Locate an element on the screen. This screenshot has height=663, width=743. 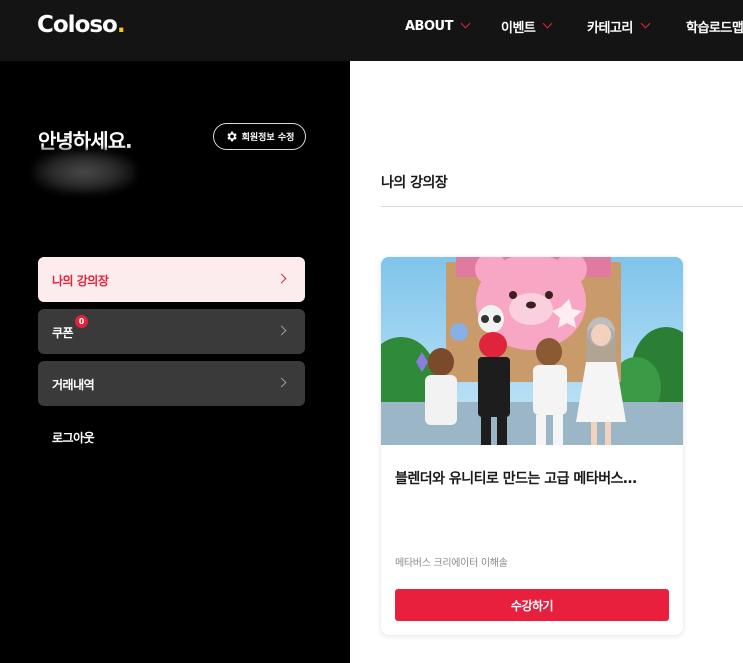
sidebar-item-label: 나의 강의장 is located at coordinates (80, 281).